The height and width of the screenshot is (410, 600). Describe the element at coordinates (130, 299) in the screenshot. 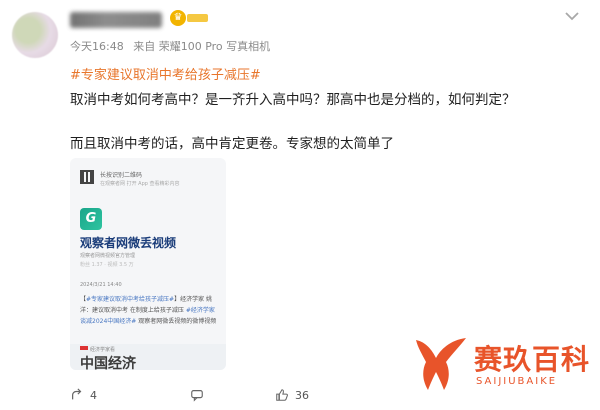

I see `summary-tag: #专家建议取消中考给孩子减压#` at that location.